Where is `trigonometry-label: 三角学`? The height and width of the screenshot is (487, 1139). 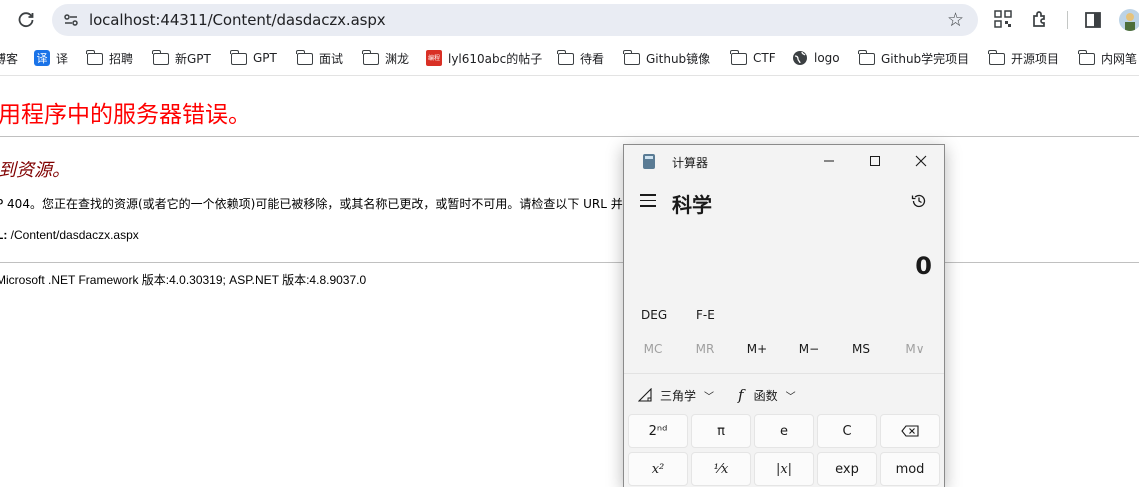 trigonometry-label: 三角学 is located at coordinates (678, 395).